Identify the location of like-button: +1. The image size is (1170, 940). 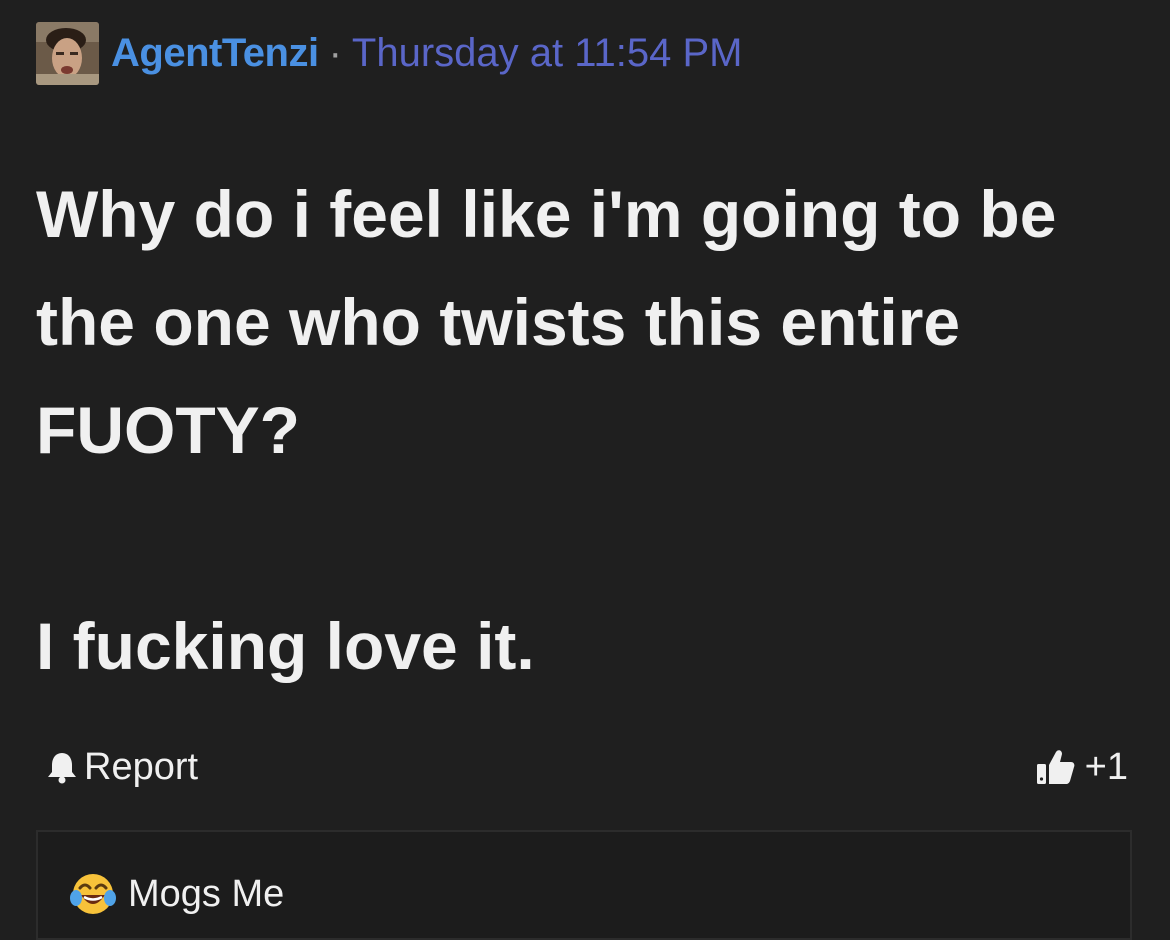
(1081, 767).